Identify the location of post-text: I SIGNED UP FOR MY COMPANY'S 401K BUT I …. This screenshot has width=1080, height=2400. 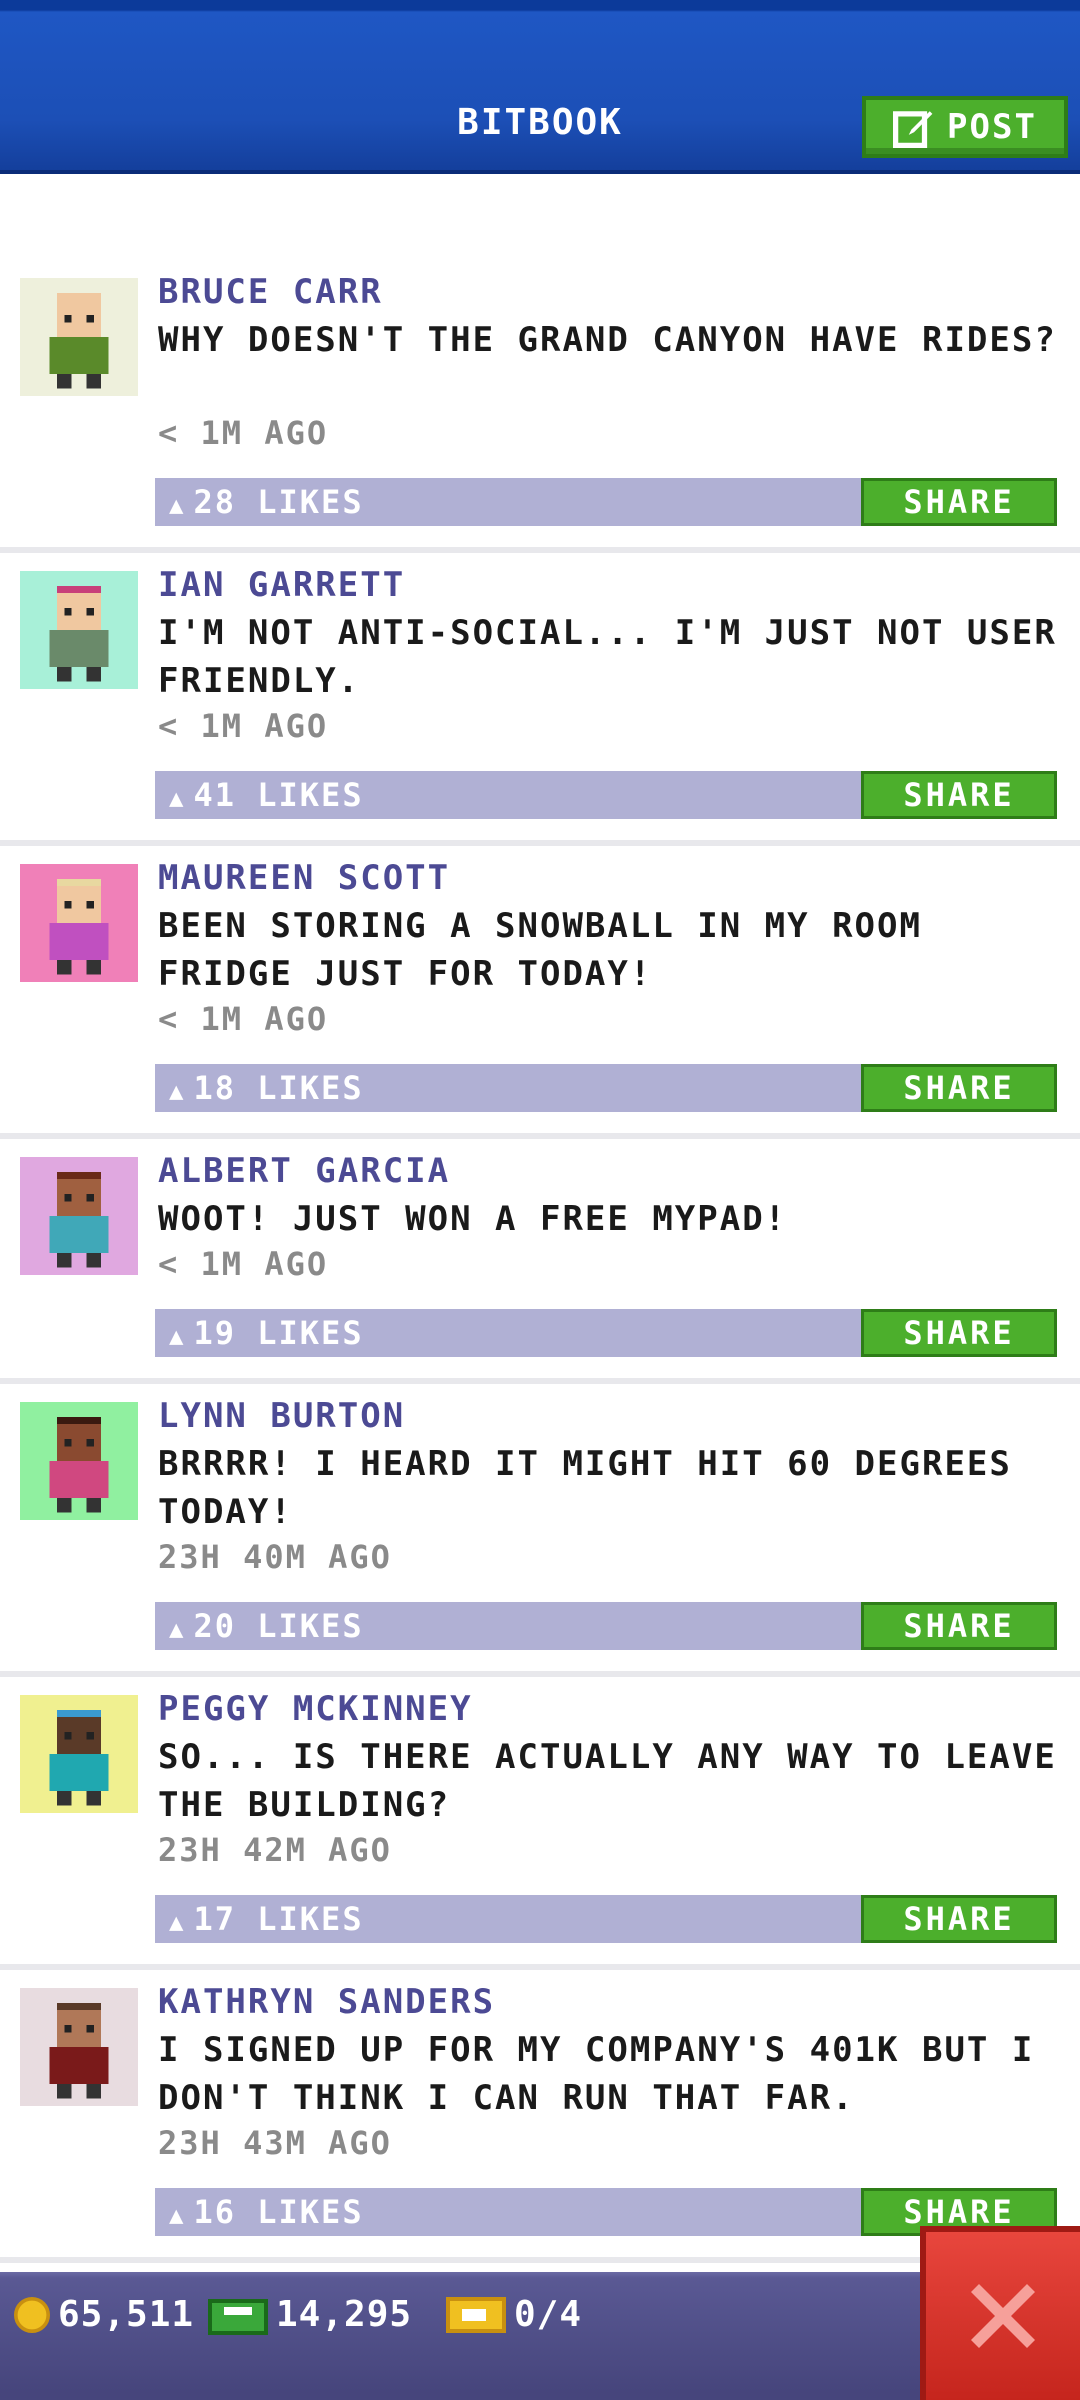
(596, 2074).